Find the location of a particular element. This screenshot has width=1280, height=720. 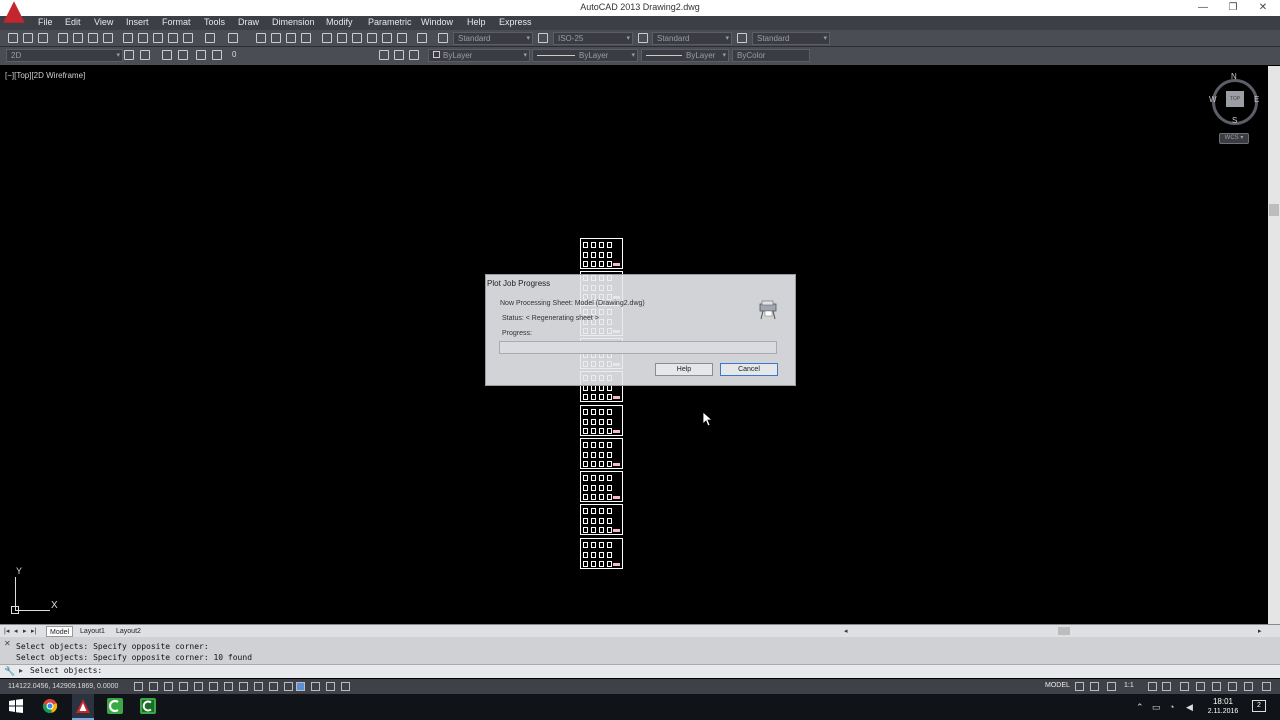

ortho-mode-icon is located at coordinates (183, 686).